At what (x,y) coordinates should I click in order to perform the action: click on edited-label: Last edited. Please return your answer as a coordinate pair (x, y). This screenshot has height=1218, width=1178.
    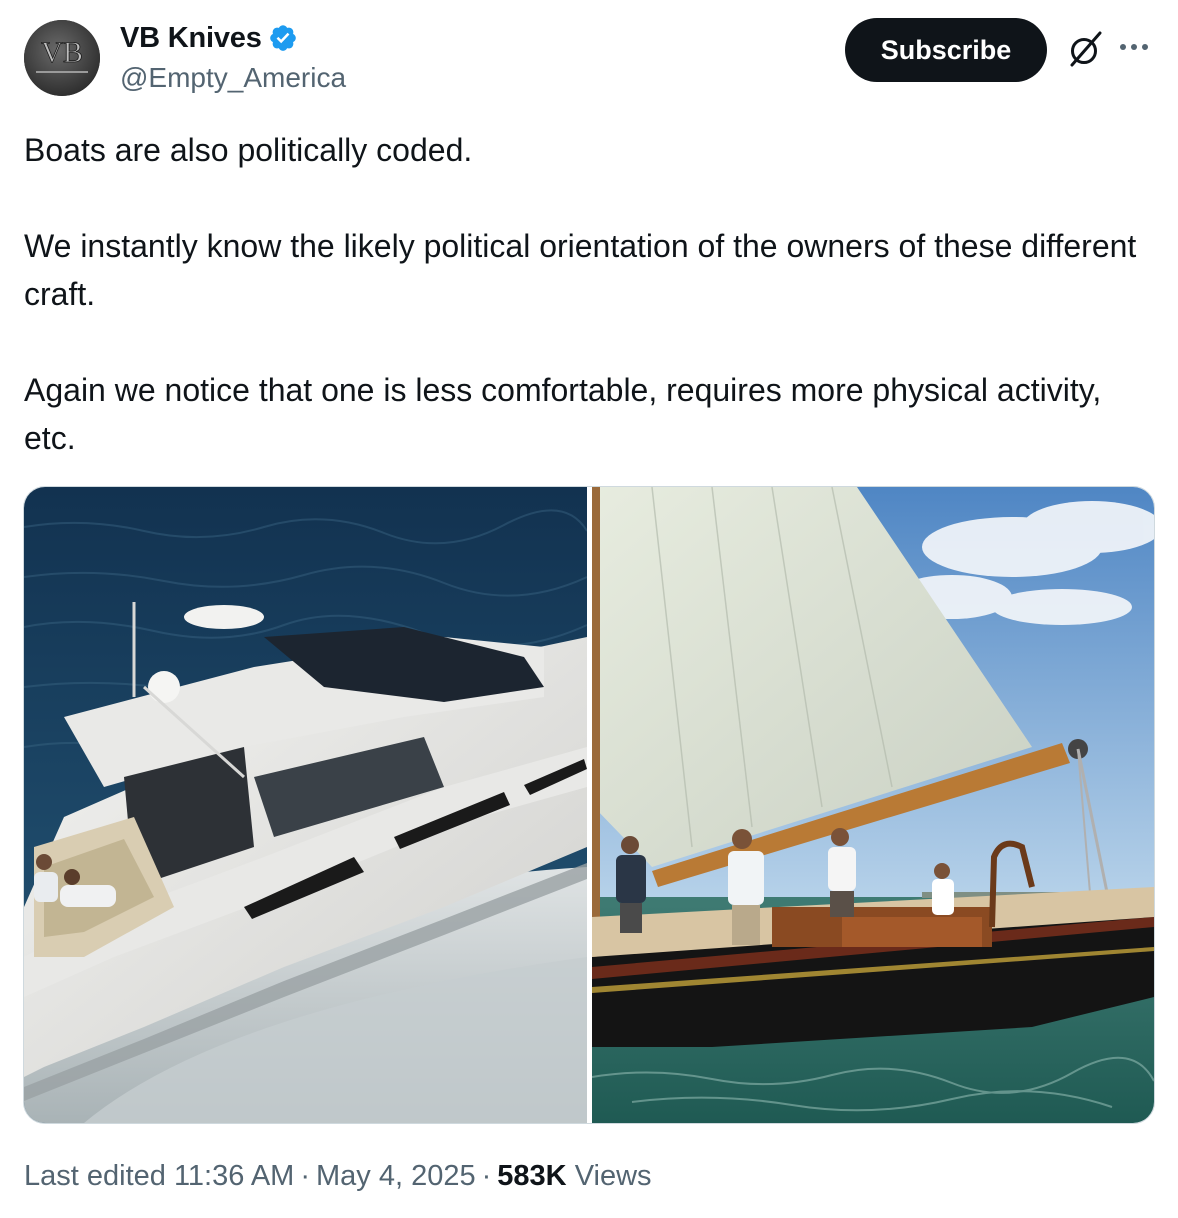
    Looking at the image, I should click on (95, 1176).